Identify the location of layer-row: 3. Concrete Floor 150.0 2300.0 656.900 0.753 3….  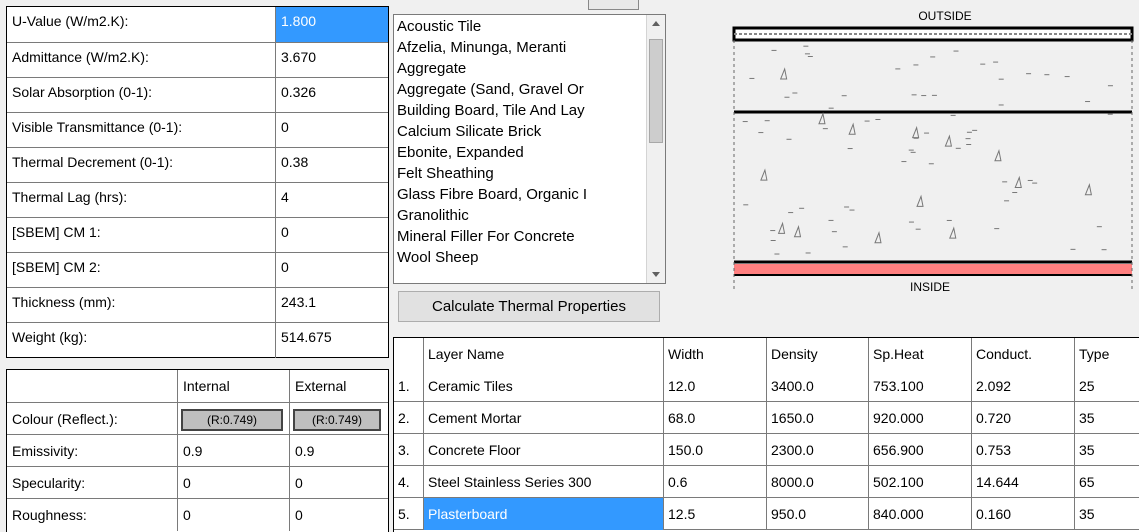
(766, 450).